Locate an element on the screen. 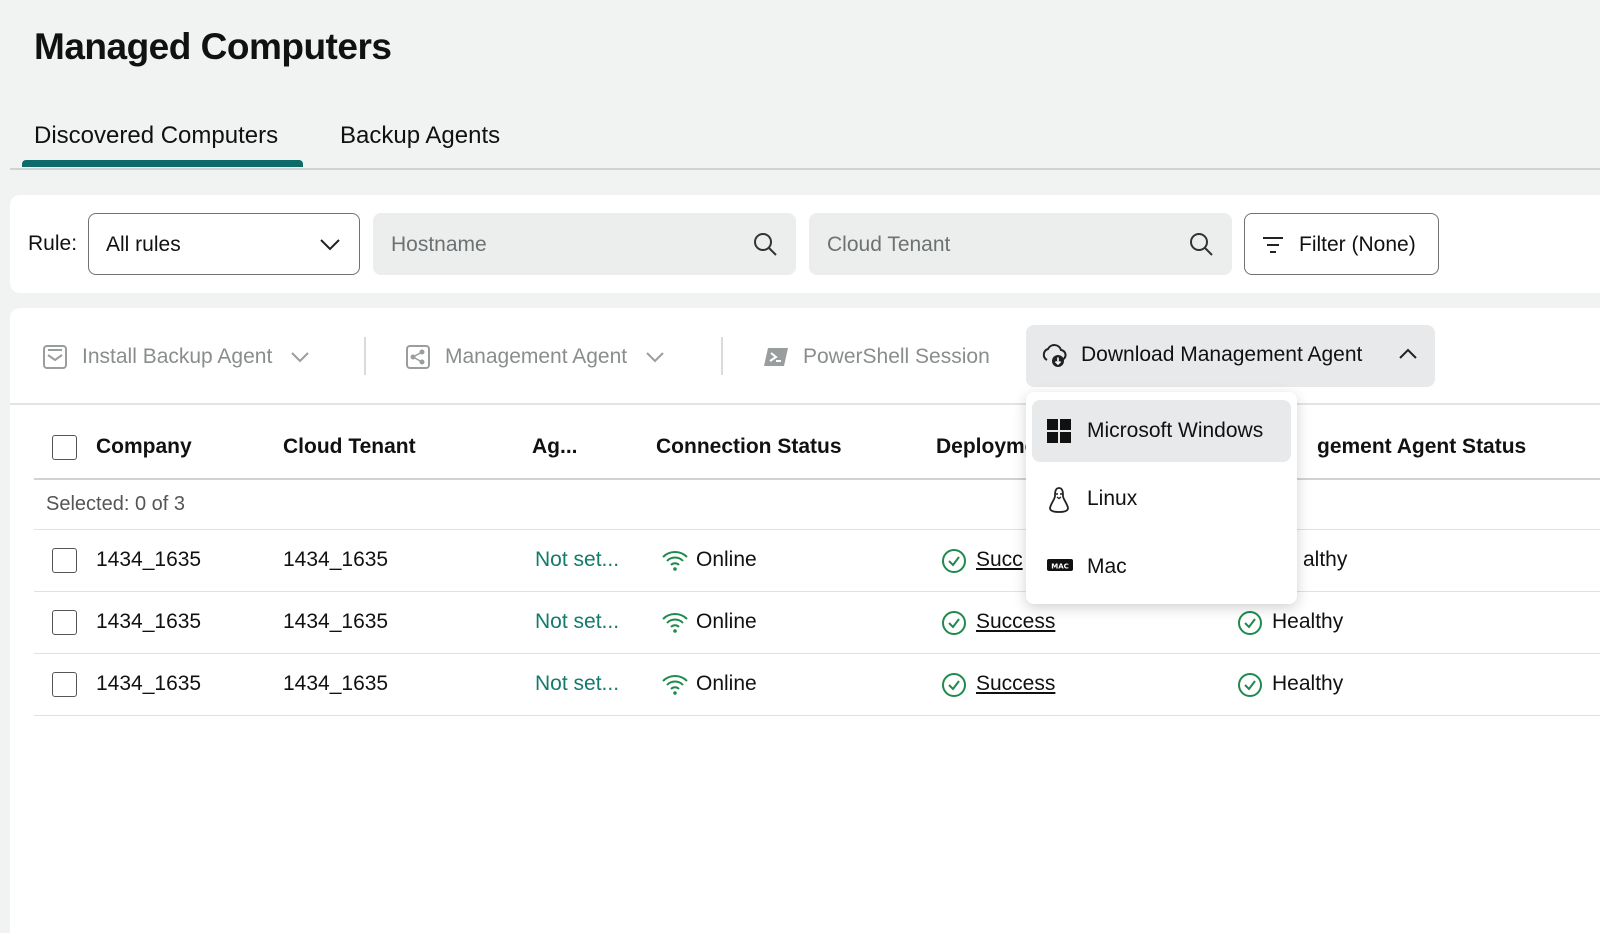 This screenshot has width=1600, height=933. management-agent-button: Management Agent is located at coordinates (535, 357).